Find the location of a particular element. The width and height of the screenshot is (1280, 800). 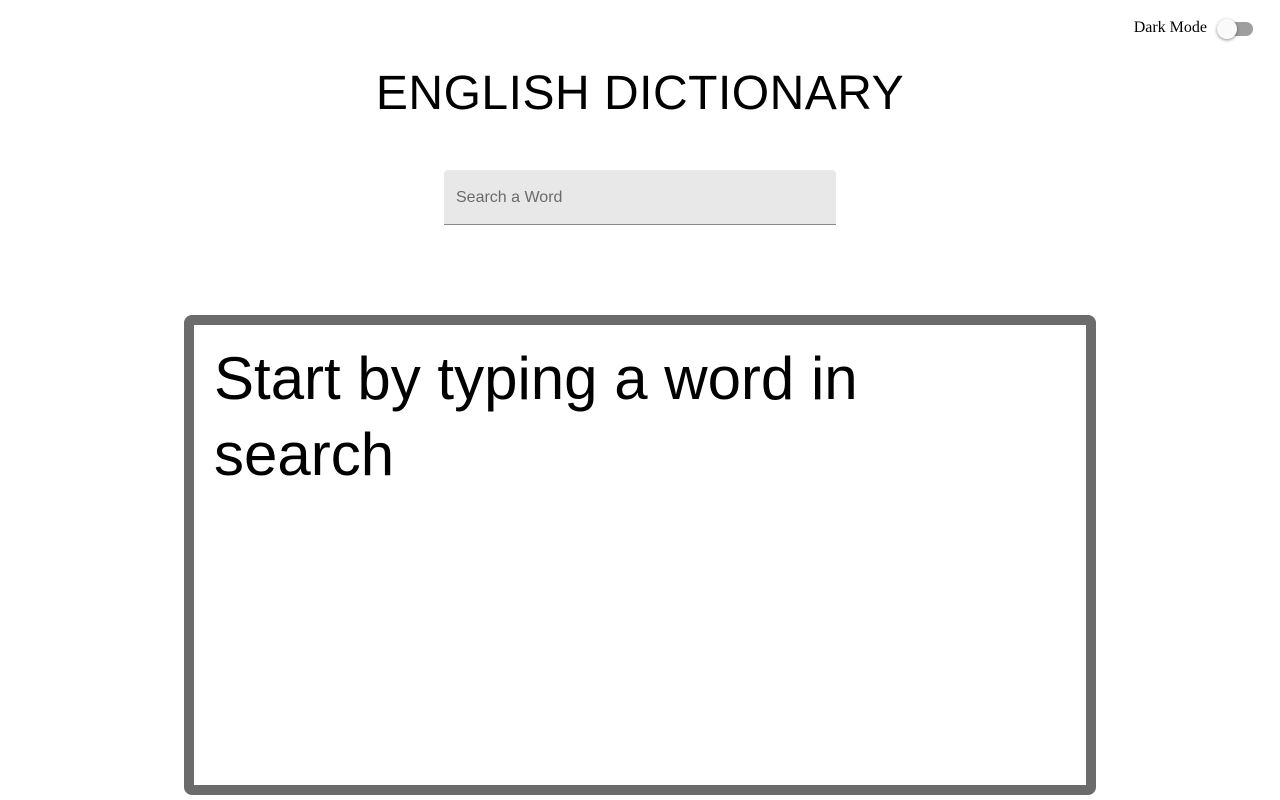

dark-mode-control: Dark Mode is located at coordinates (1193, 28).